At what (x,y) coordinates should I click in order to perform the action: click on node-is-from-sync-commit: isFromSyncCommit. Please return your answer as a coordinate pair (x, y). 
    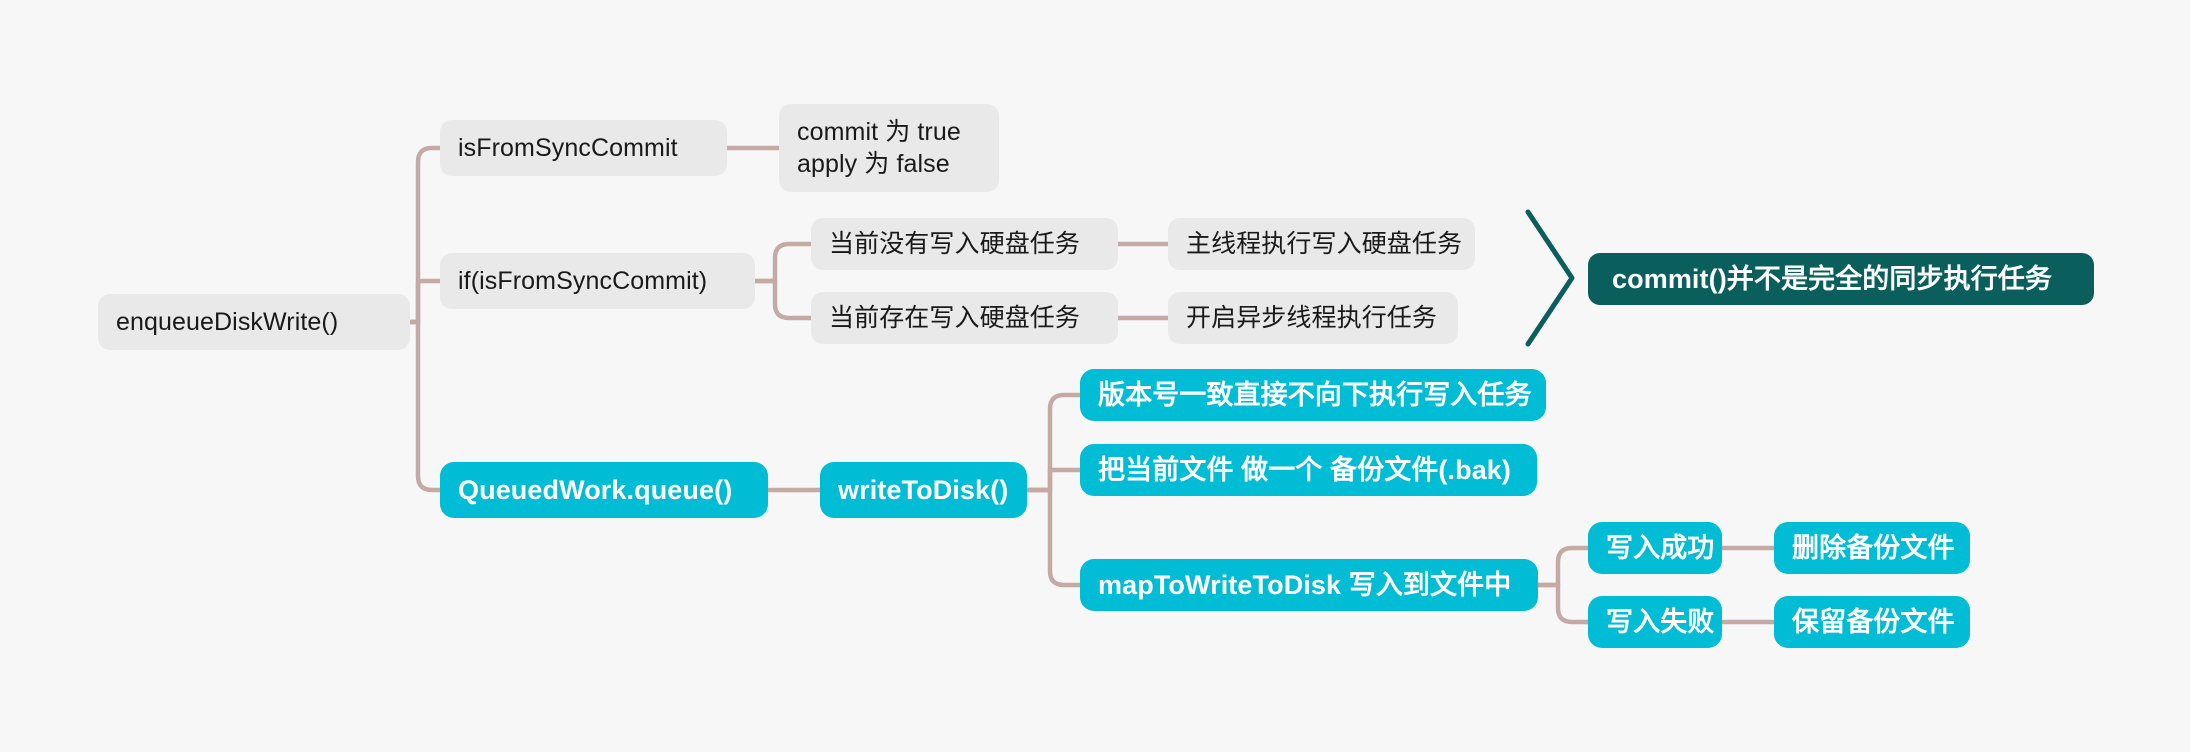
    Looking at the image, I should click on (583, 148).